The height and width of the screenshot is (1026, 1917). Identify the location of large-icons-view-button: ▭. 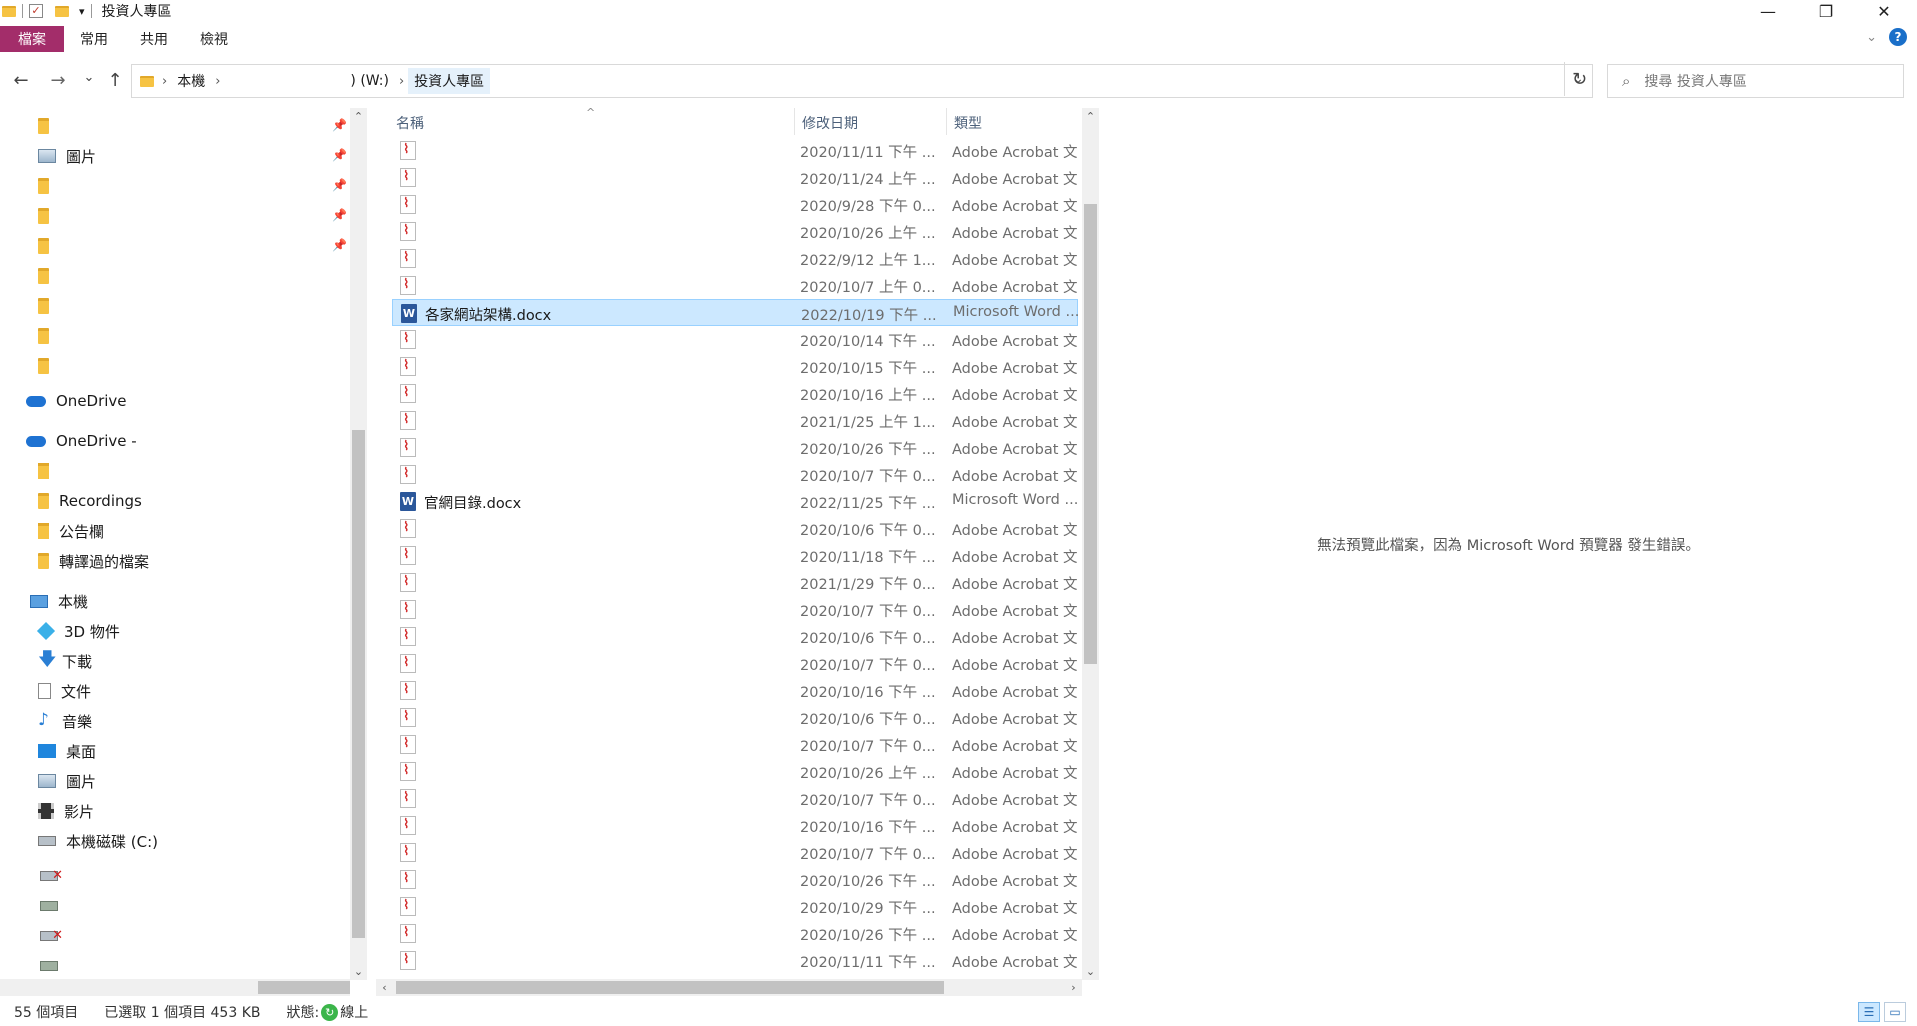
(1895, 1012).